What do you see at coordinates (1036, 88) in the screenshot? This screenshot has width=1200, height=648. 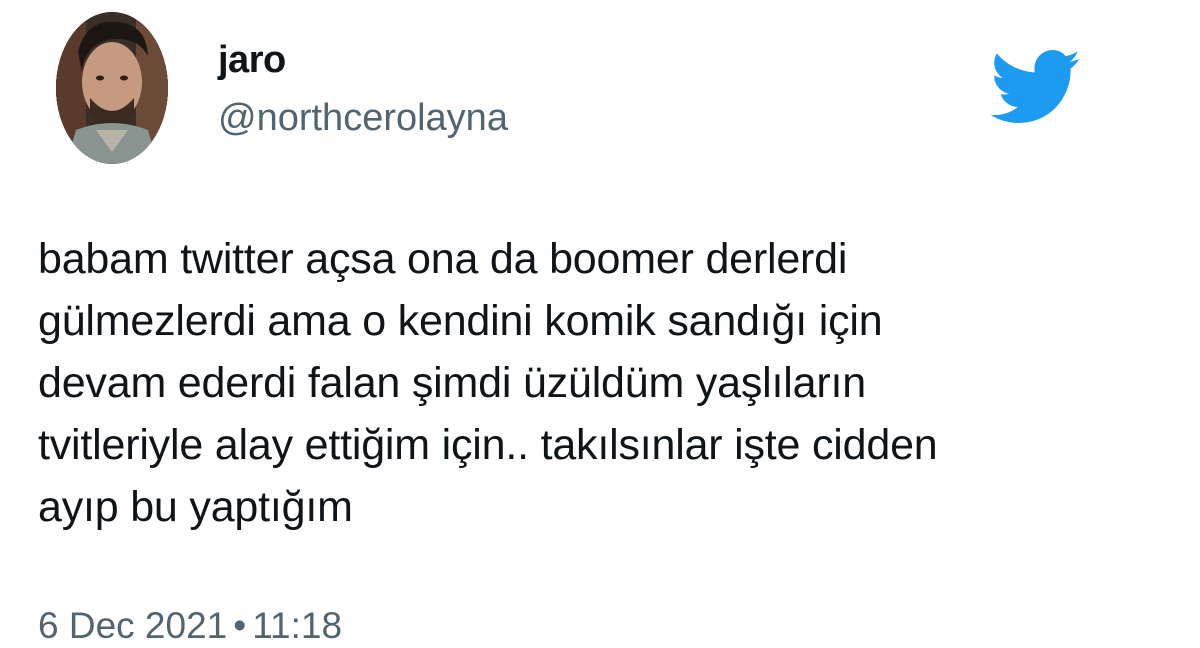 I see `twitter-bird-icon` at bounding box center [1036, 88].